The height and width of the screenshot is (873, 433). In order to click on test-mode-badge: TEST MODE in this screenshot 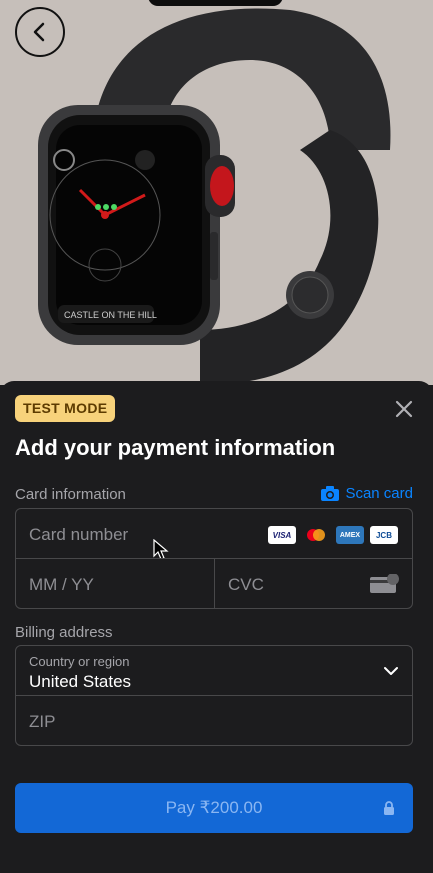, I will do `click(65, 408)`.